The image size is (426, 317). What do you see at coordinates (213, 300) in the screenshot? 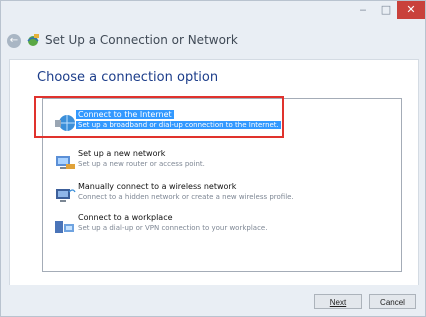
I see `dialog-footer: Next Cancel` at bounding box center [213, 300].